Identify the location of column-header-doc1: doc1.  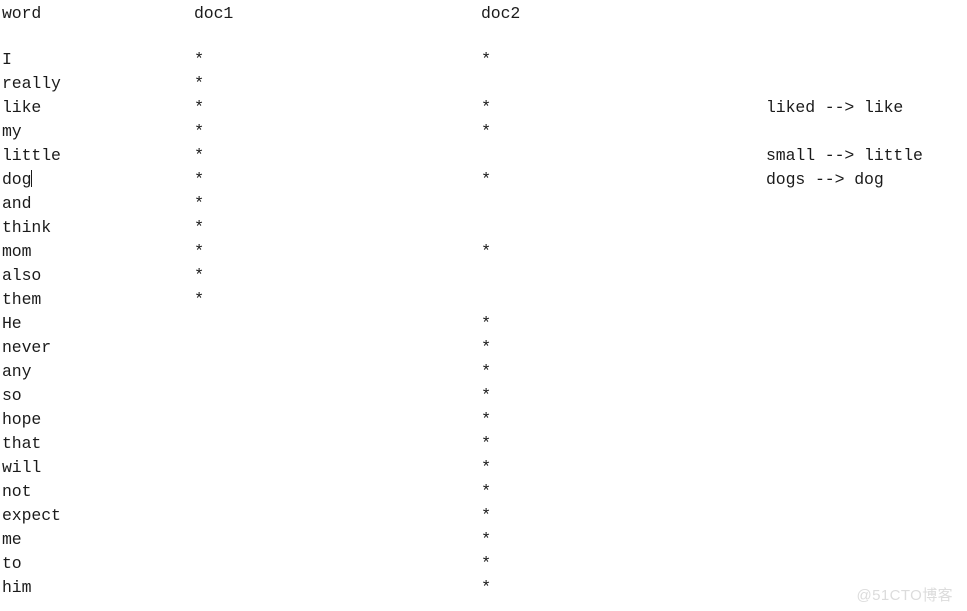
(214, 13).